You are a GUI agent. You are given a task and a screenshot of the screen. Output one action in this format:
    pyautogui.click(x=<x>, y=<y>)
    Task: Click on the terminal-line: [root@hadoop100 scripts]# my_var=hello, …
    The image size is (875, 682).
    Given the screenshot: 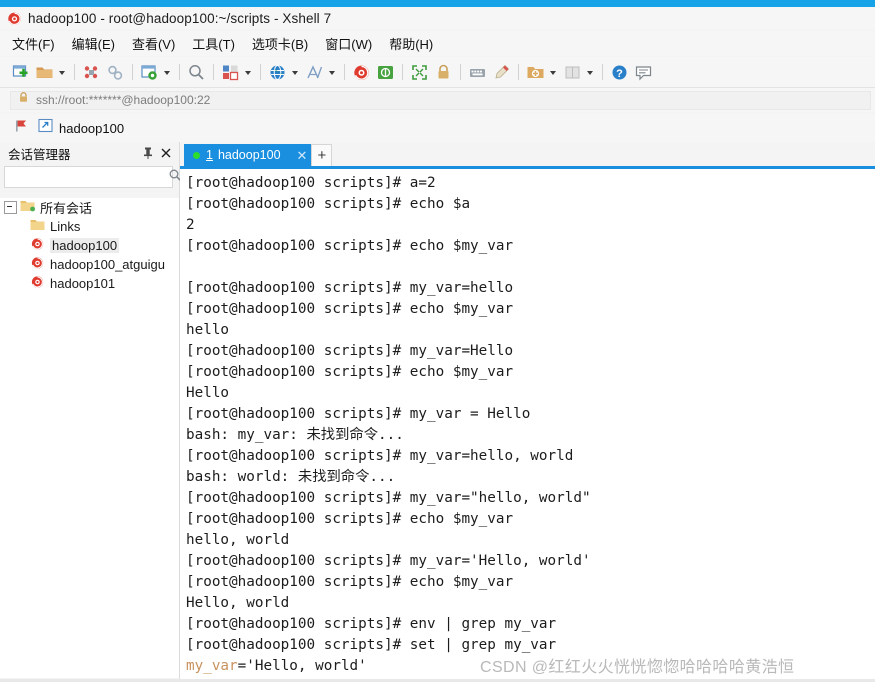 What is the action you would take?
    pyautogui.click(x=380, y=456)
    